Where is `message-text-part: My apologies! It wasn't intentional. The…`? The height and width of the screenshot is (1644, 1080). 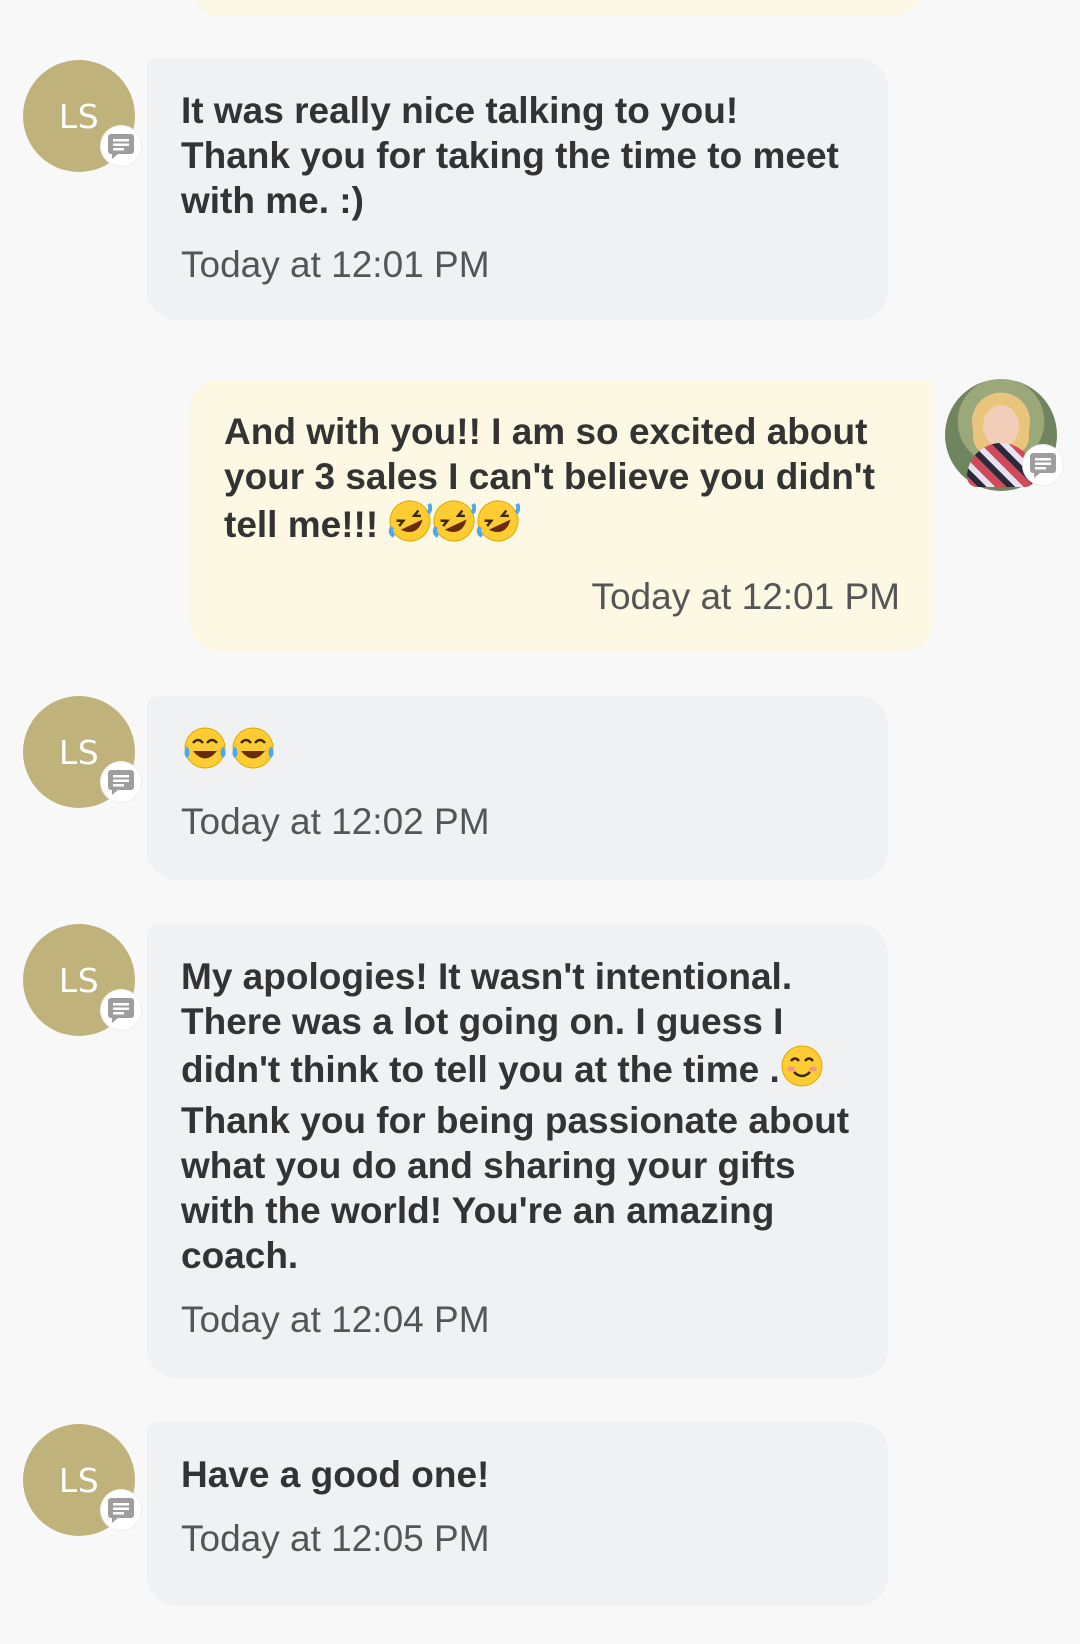
message-text-part: My apologies! It wasn't intentional. The… is located at coordinates (492, 1023).